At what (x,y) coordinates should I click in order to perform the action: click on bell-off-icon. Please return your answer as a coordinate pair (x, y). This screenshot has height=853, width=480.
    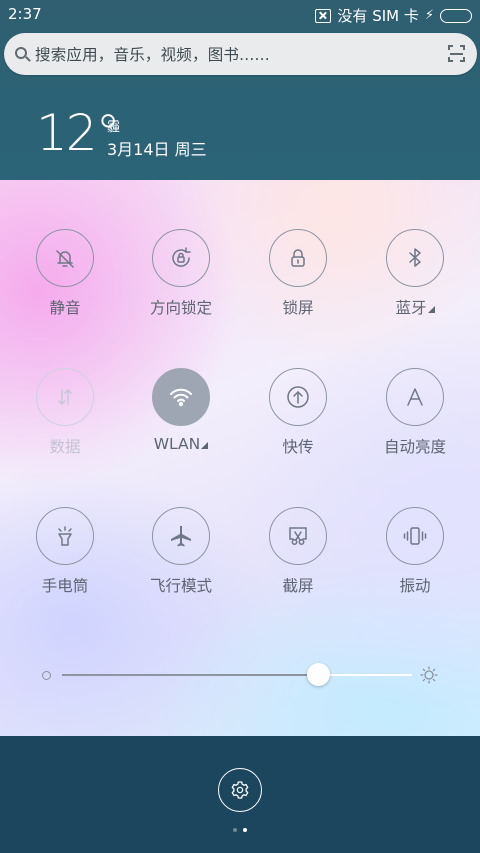
    Looking at the image, I should click on (65, 258).